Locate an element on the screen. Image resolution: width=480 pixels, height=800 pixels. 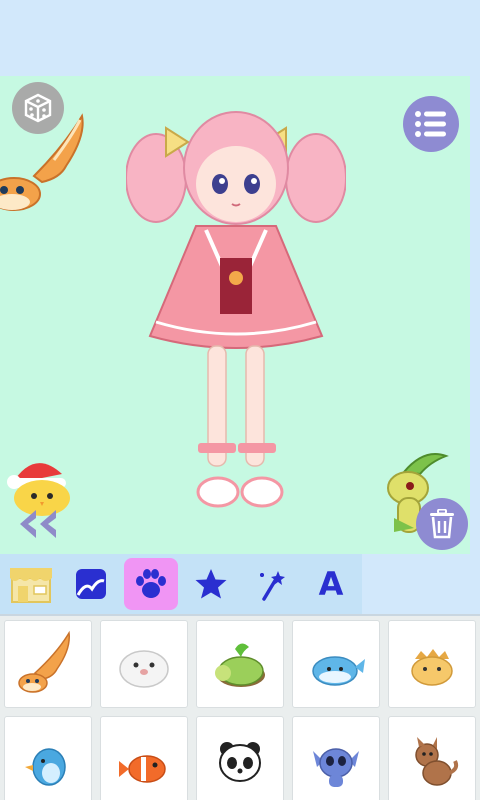
pet-item-blue-bird is located at coordinates (48, 758).